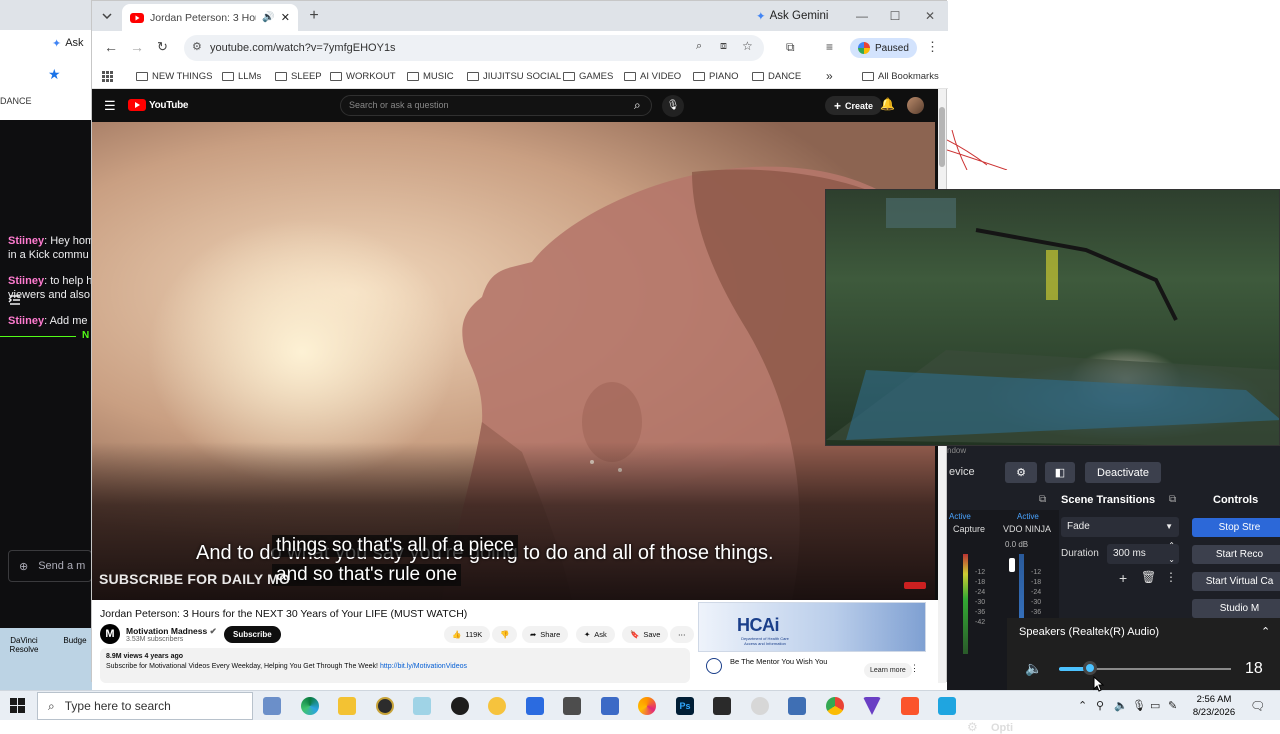  Describe the element at coordinates (110, 106) in the screenshot. I see `hamburger-menu-icon: ☰` at that location.